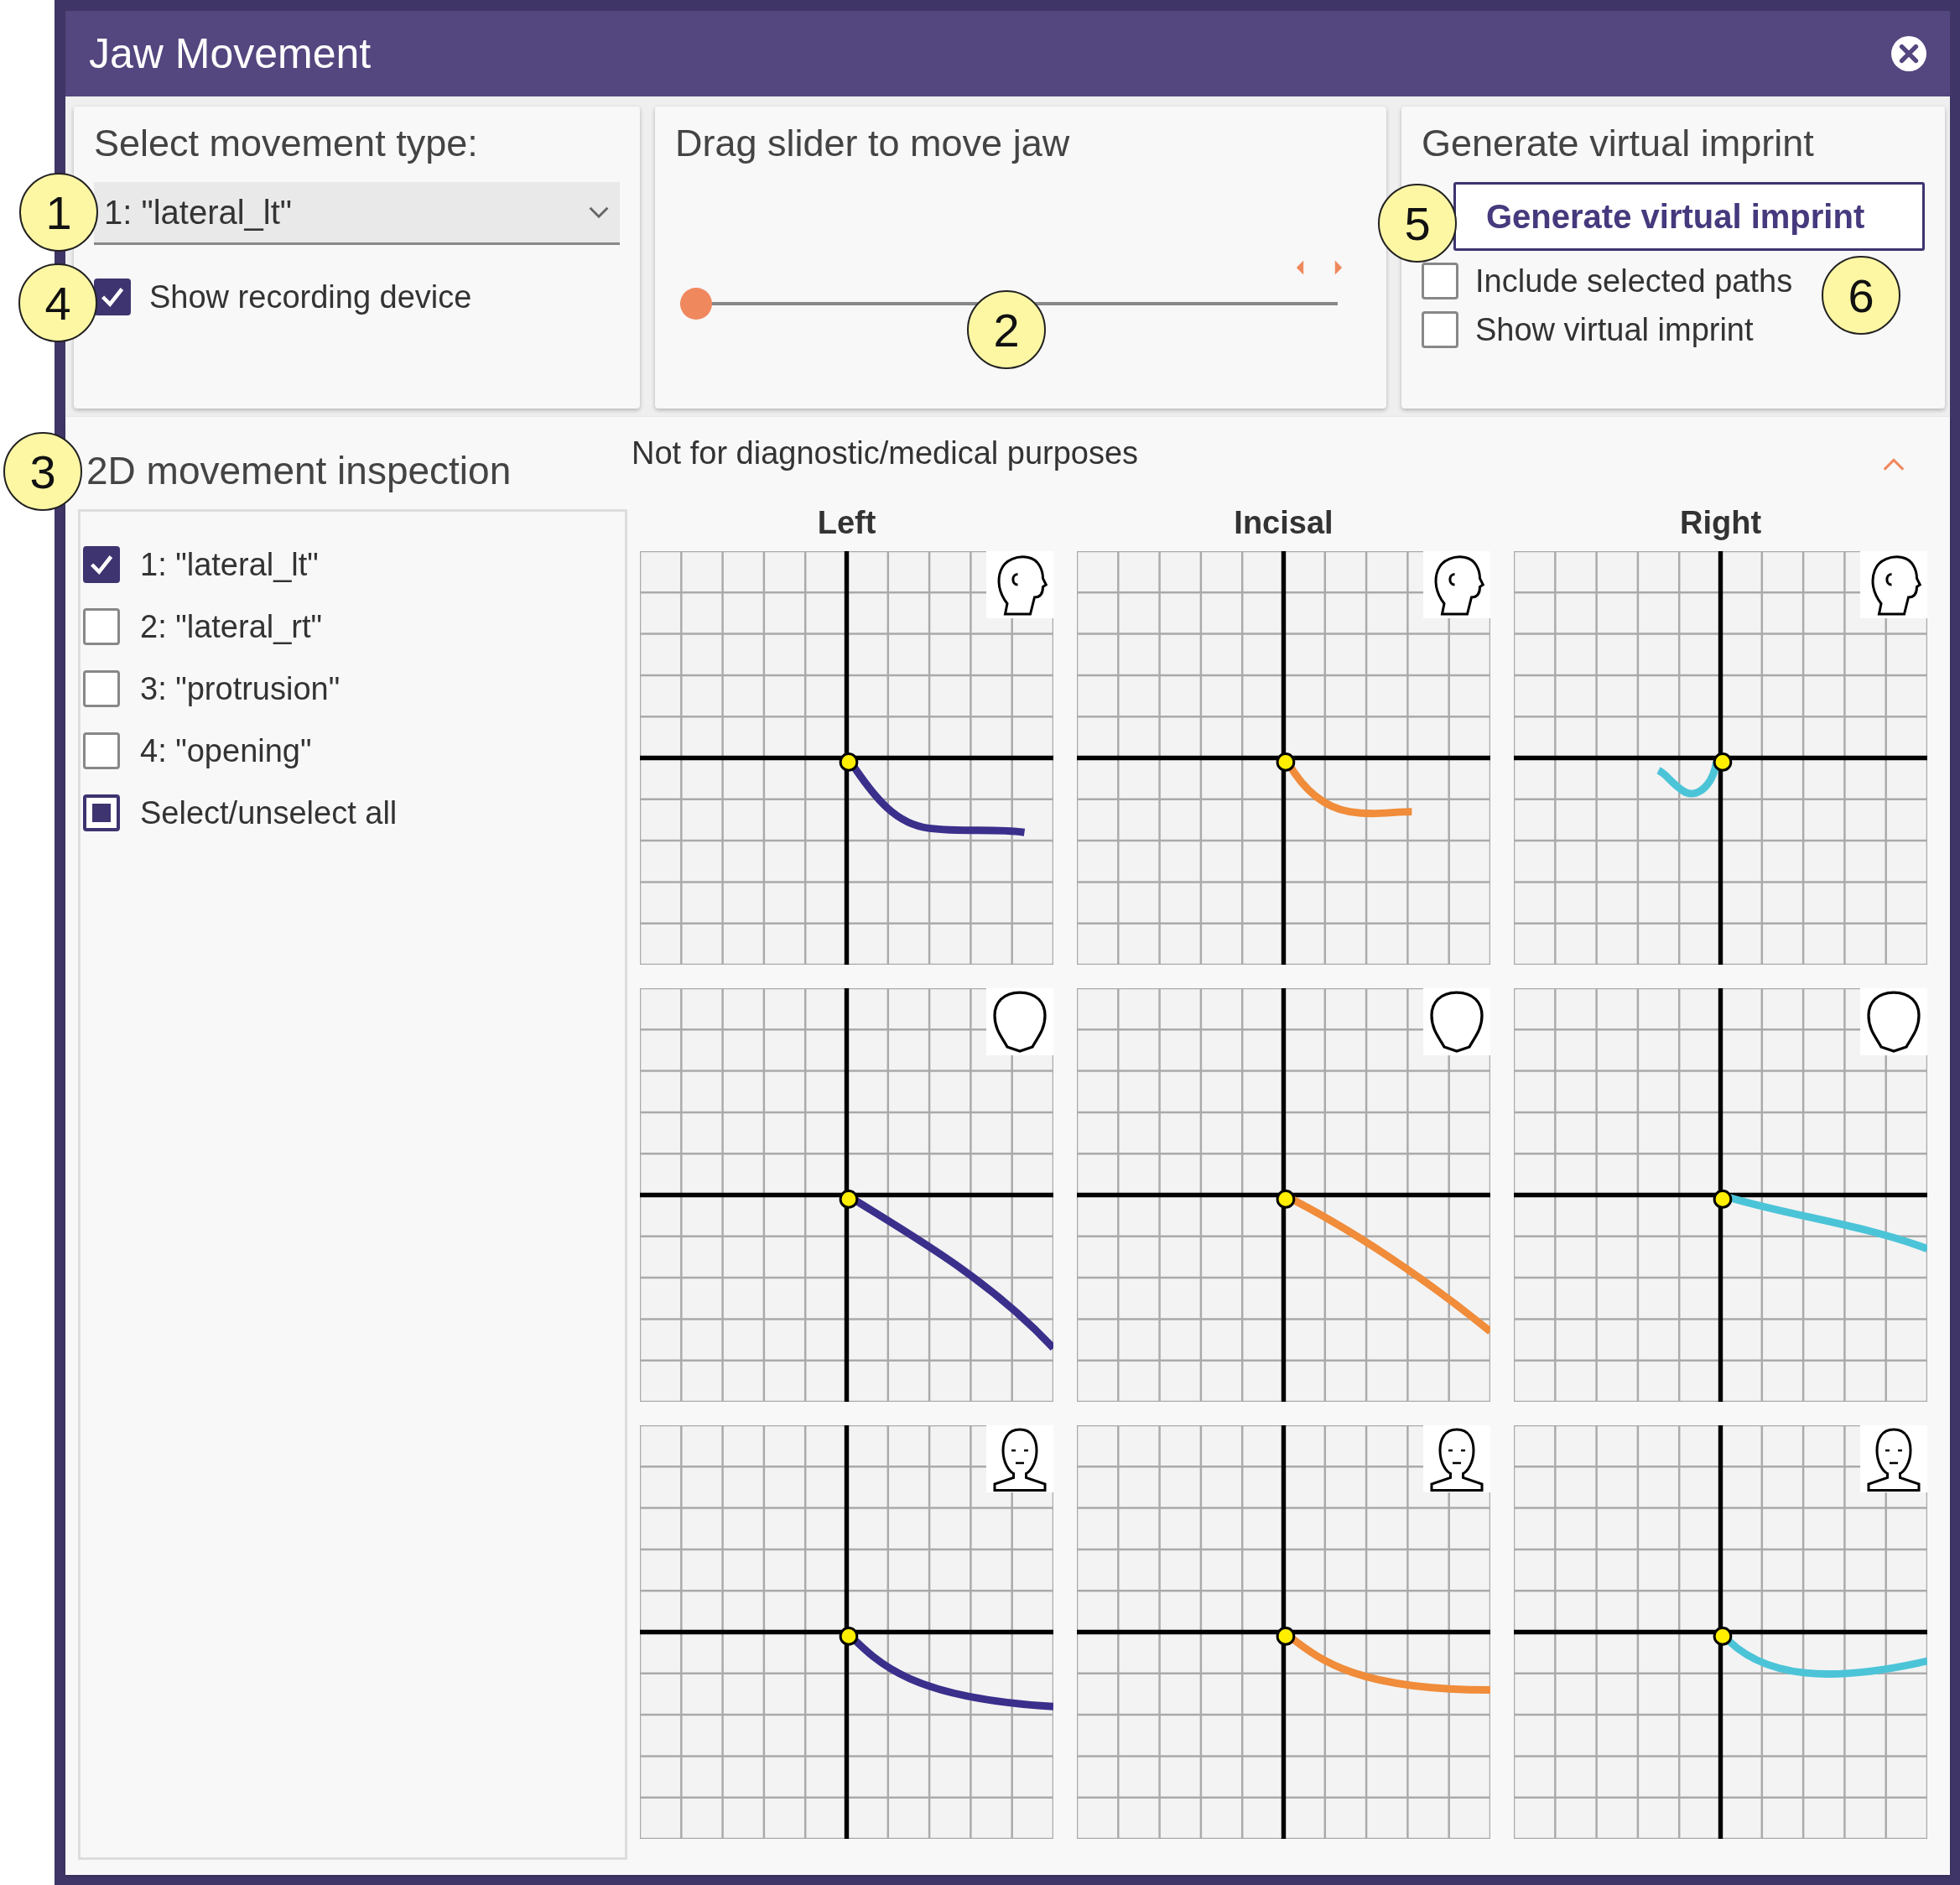 This screenshot has width=1960, height=1885. Describe the element at coordinates (269, 812) in the screenshot. I see `list-item-label: Select/unselect all` at that location.